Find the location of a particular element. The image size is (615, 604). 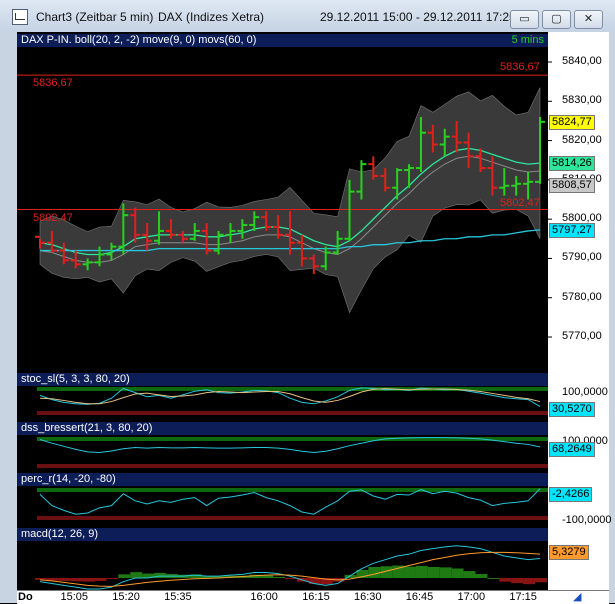

perc-value-badge: -2,4266 is located at coordinates (571, 494).